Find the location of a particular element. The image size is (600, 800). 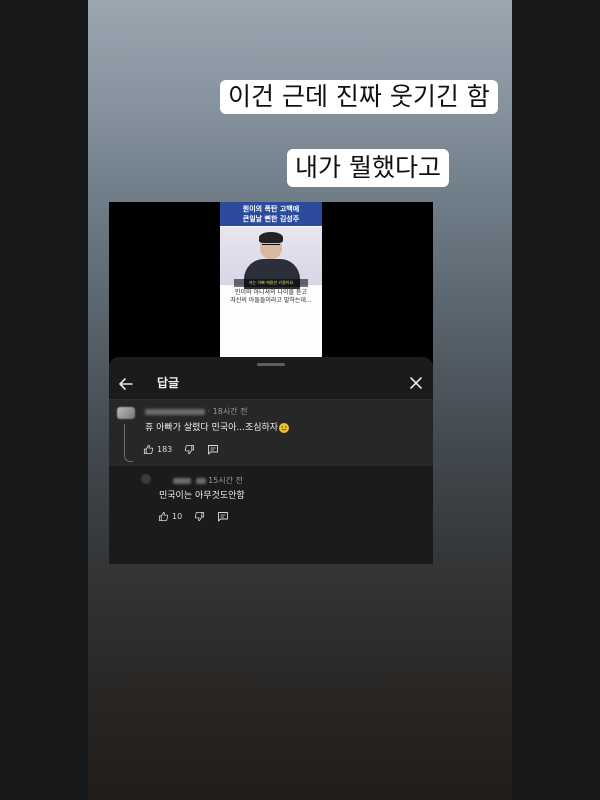

reply-like-count: 10 is located at coordinates (177, 516).